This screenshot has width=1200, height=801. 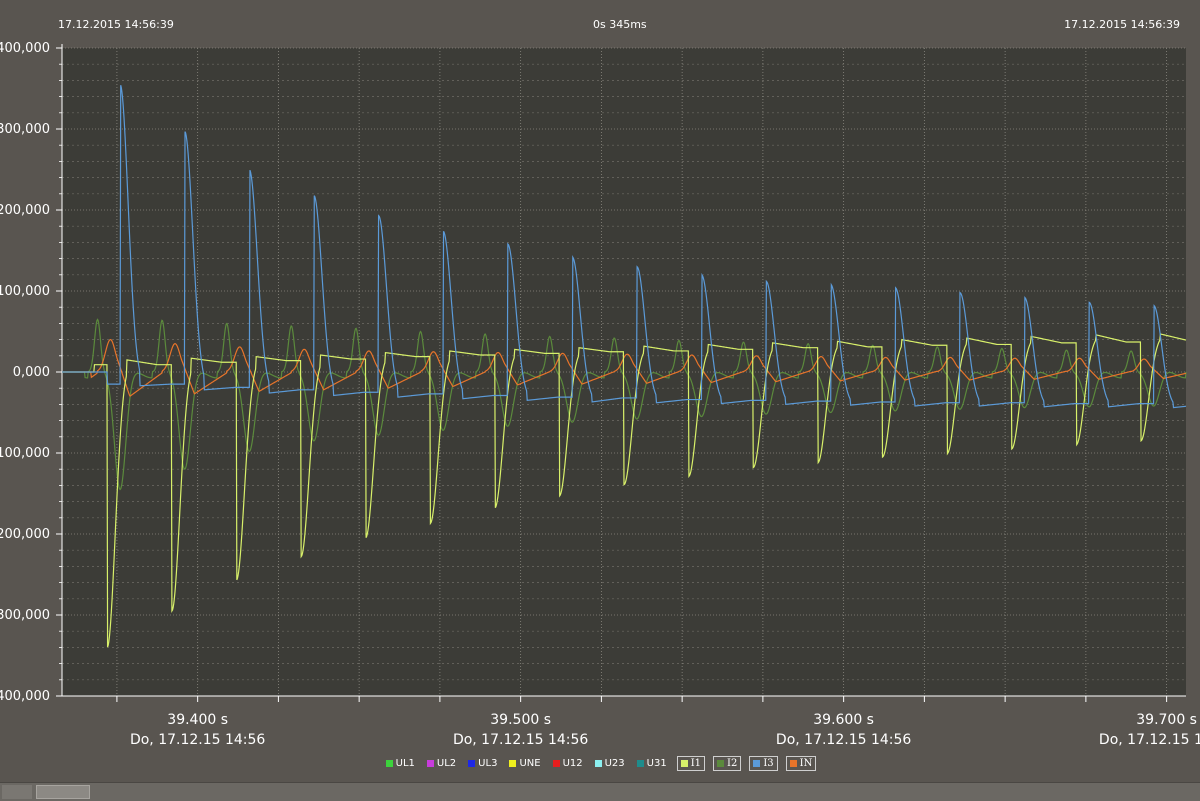 I want to click on legend: UL1 UL2 UL3 UNE U12 U23 U31 I1 I2 I3 IN, so click(x=600, y=763).